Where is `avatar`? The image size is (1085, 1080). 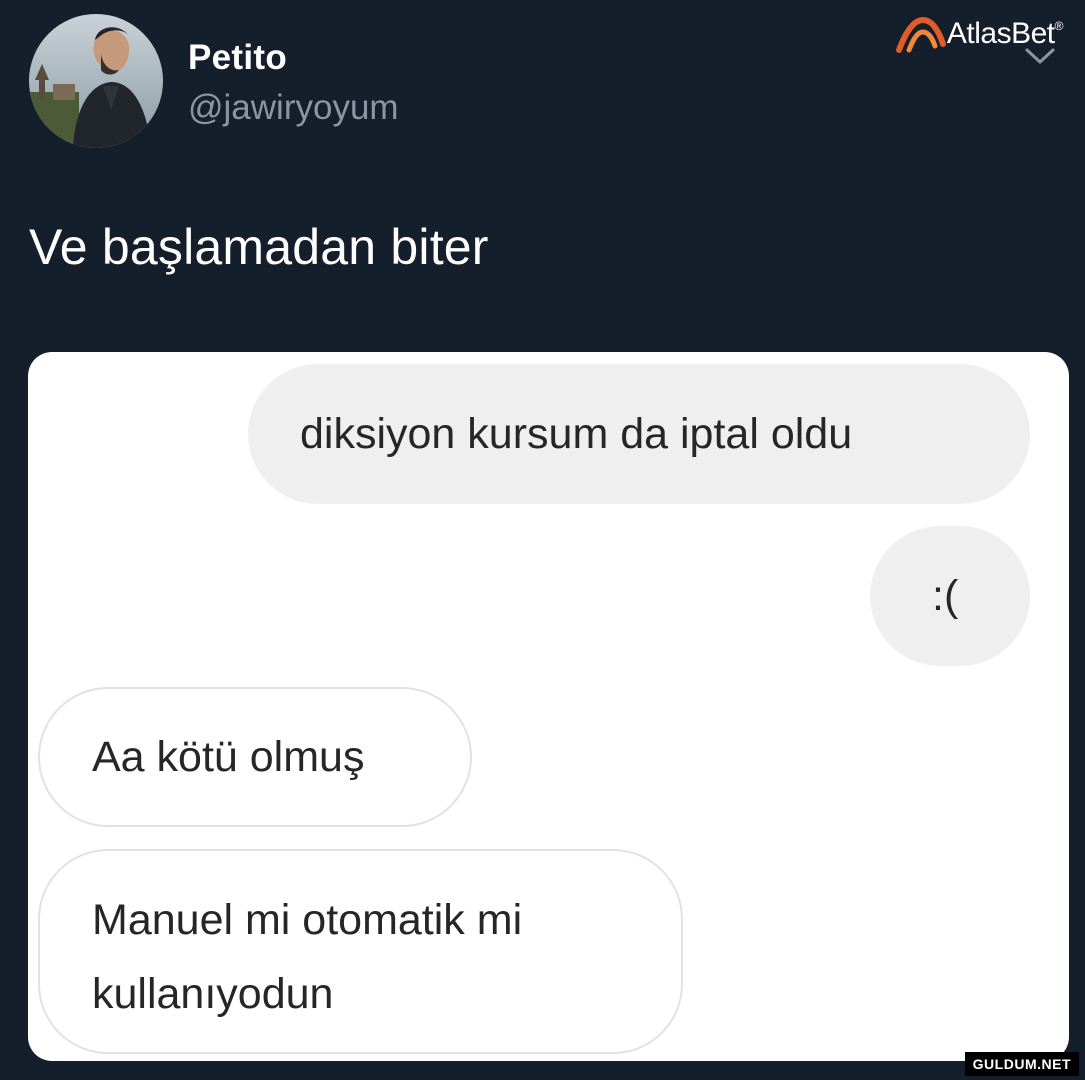
avatar is located at coordinates (96, 81).